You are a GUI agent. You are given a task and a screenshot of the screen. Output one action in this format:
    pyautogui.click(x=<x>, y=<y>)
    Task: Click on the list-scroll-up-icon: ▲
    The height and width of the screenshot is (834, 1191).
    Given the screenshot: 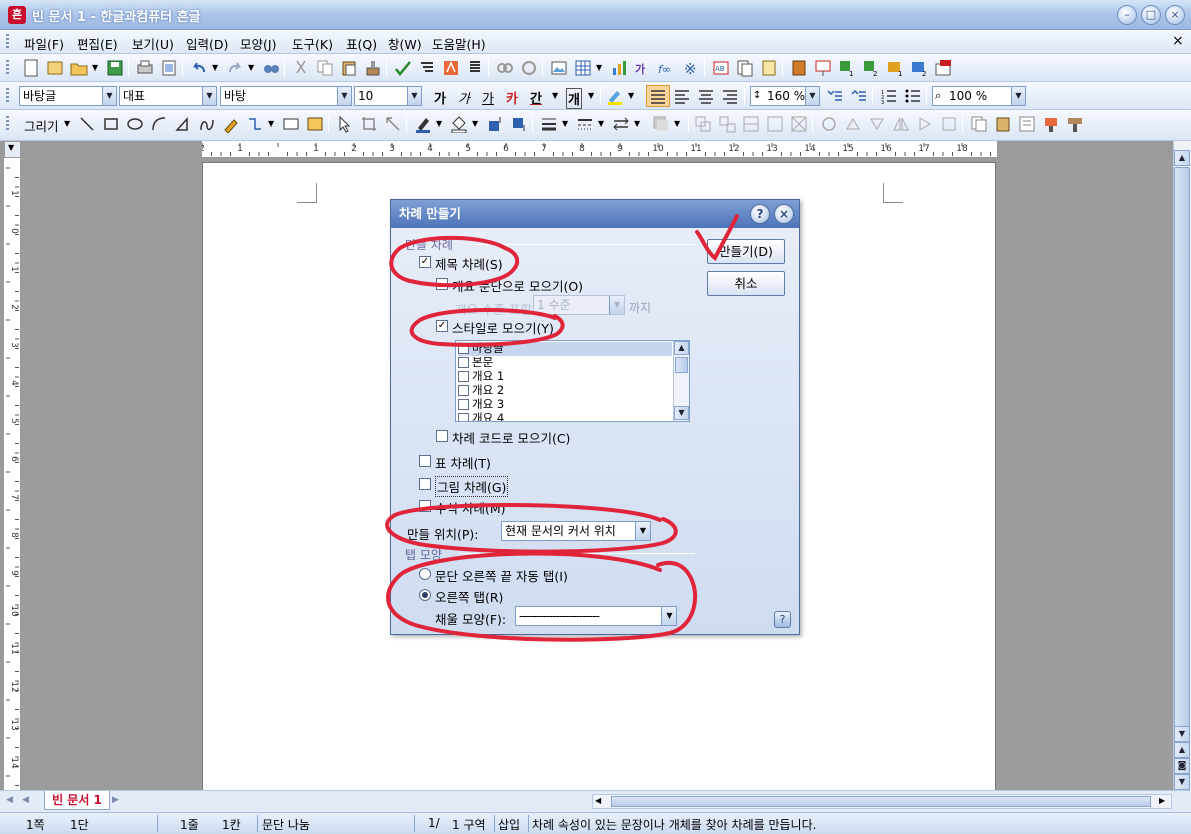 What is the action you would take?
    pyautogui.click(x=681, y=348)
    